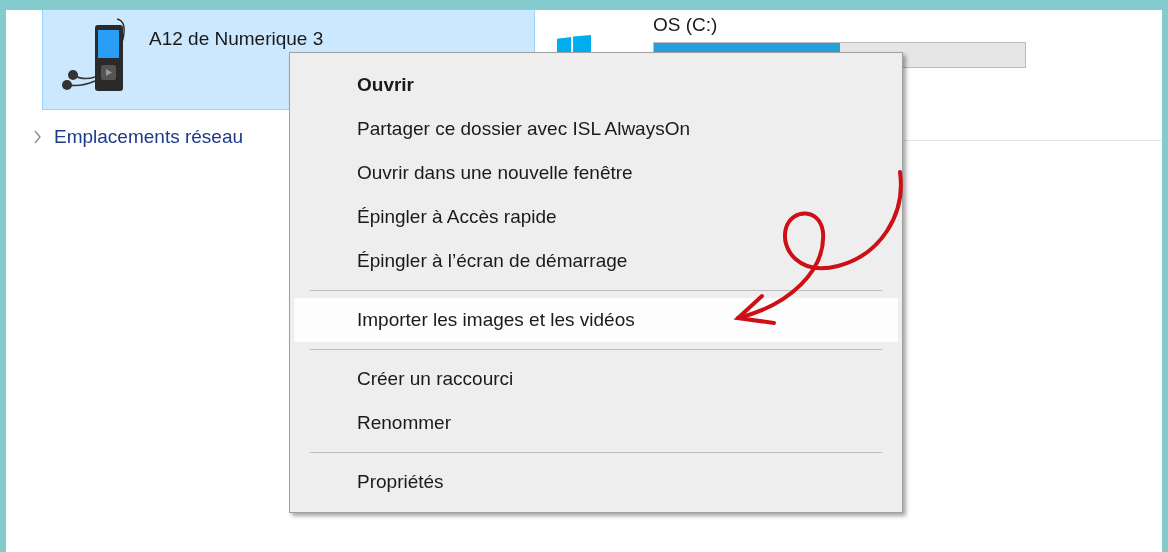 Image resolution: width=1168 pixels, height=552 pixels. I want to click on menu-item: Épingler à Accès rapide, so click(596, 217).